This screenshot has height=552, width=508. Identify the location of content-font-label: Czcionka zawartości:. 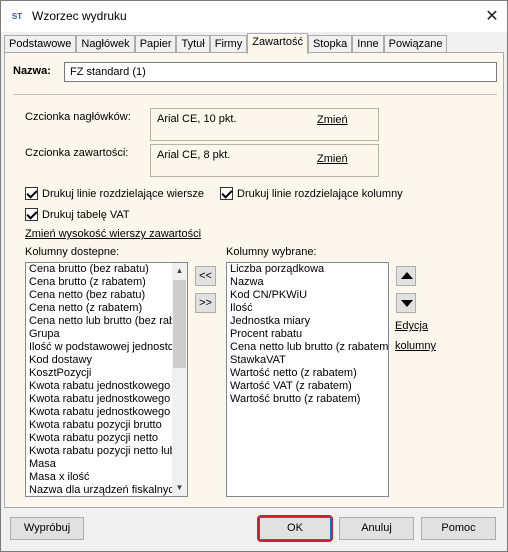
(77, 153).